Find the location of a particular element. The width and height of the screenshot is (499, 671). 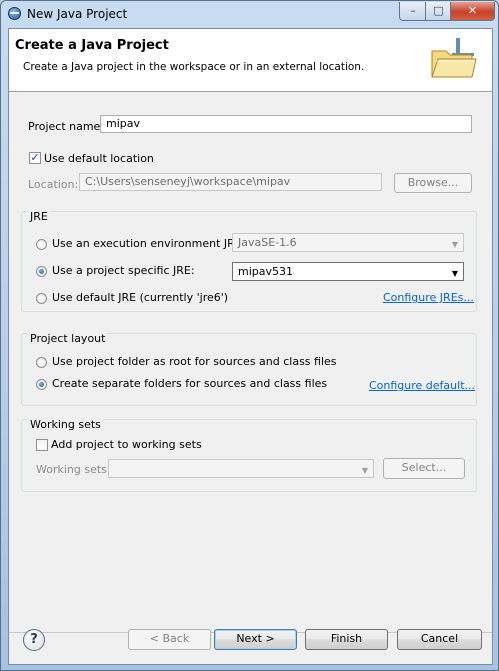

execution-environment-combo: JavaSE-1.6 ▼ is located at coordinates (348, 242).